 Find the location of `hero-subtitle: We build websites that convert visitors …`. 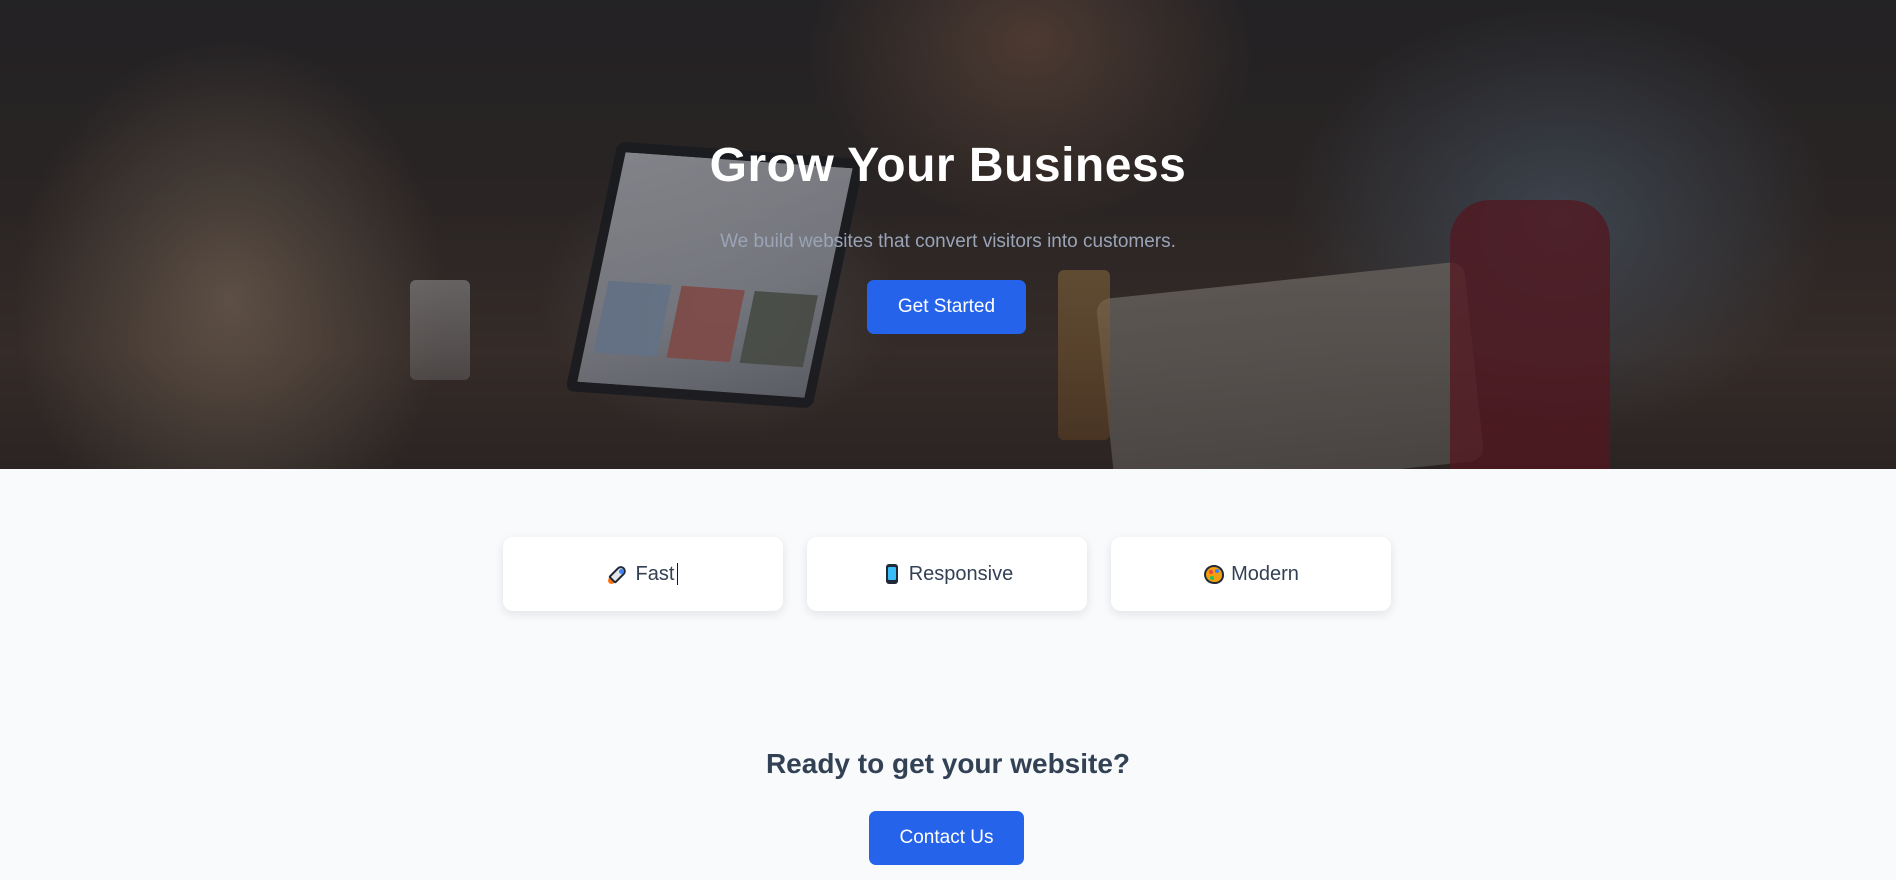

hero-subtitle: We build websites that convert visitors … is located at coordinates (948, 241).